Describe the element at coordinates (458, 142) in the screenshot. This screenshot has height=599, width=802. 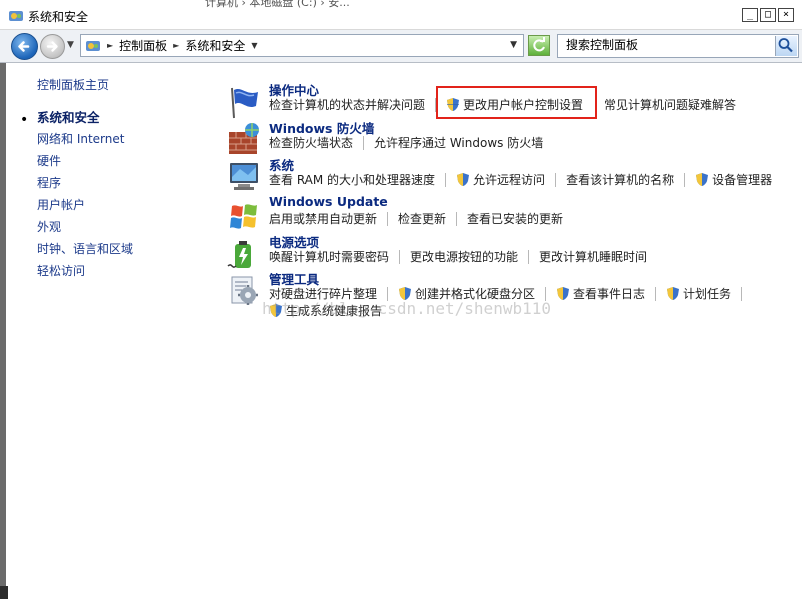
I see `link-allow-program: 允许程序通过 Windows 防火墙` at that location.